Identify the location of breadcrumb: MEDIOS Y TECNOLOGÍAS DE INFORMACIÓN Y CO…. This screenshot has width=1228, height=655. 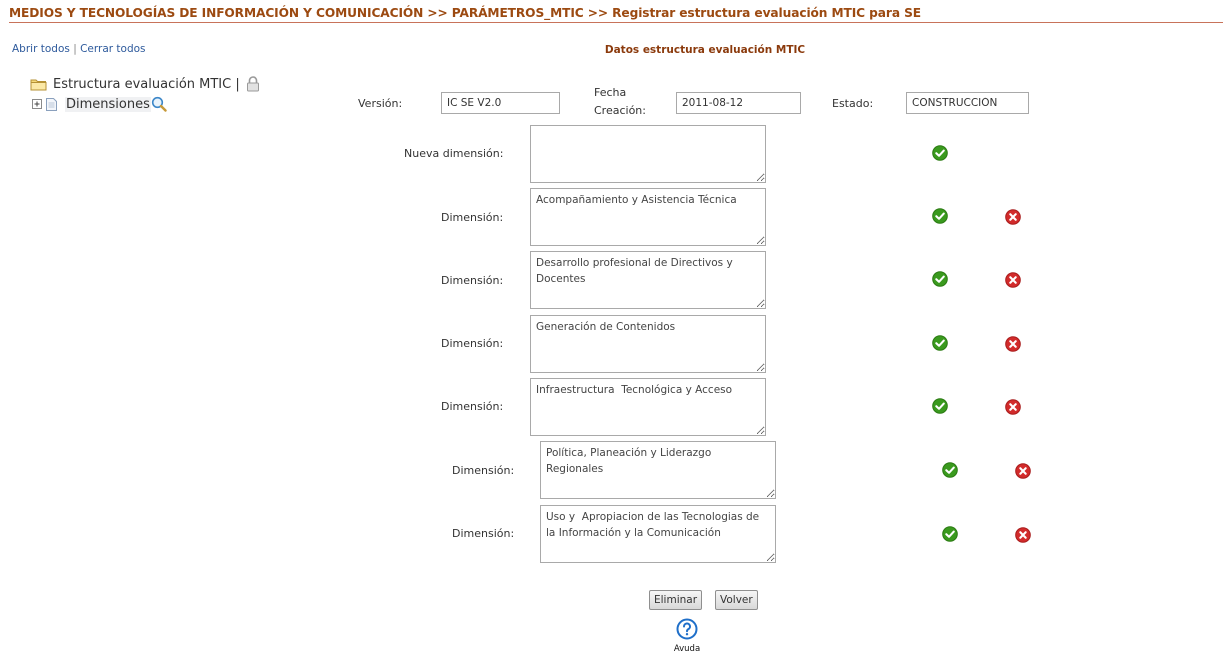
(616, 14).